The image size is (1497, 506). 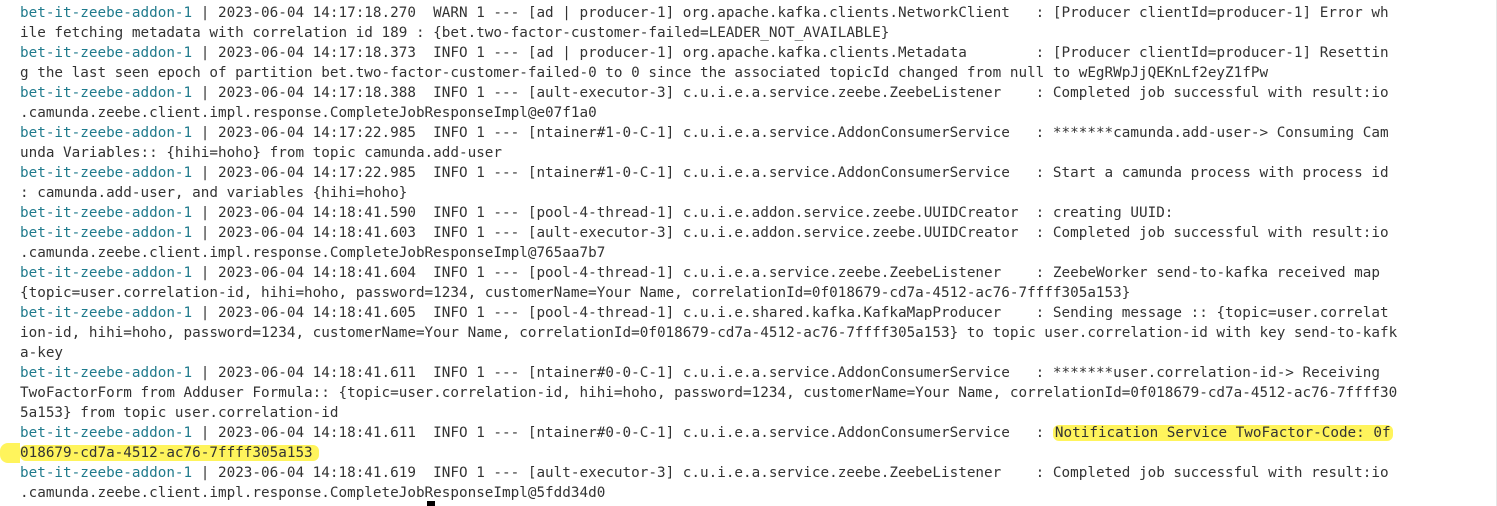 What do you see at coordinates (1222, 433) in the screenshot?
I see `highlighted-notification-text: Notification Service TwoFactor-Code: 0f` at bounding box center [1222, 433].